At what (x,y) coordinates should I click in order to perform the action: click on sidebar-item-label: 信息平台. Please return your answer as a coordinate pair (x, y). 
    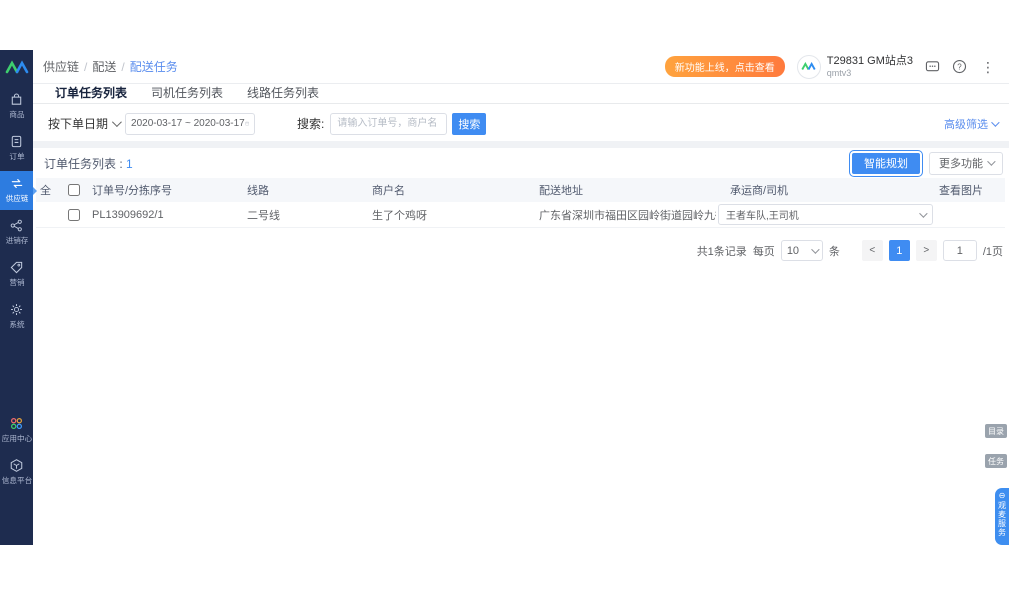
    Looking at the image, I should click on (16, 480).